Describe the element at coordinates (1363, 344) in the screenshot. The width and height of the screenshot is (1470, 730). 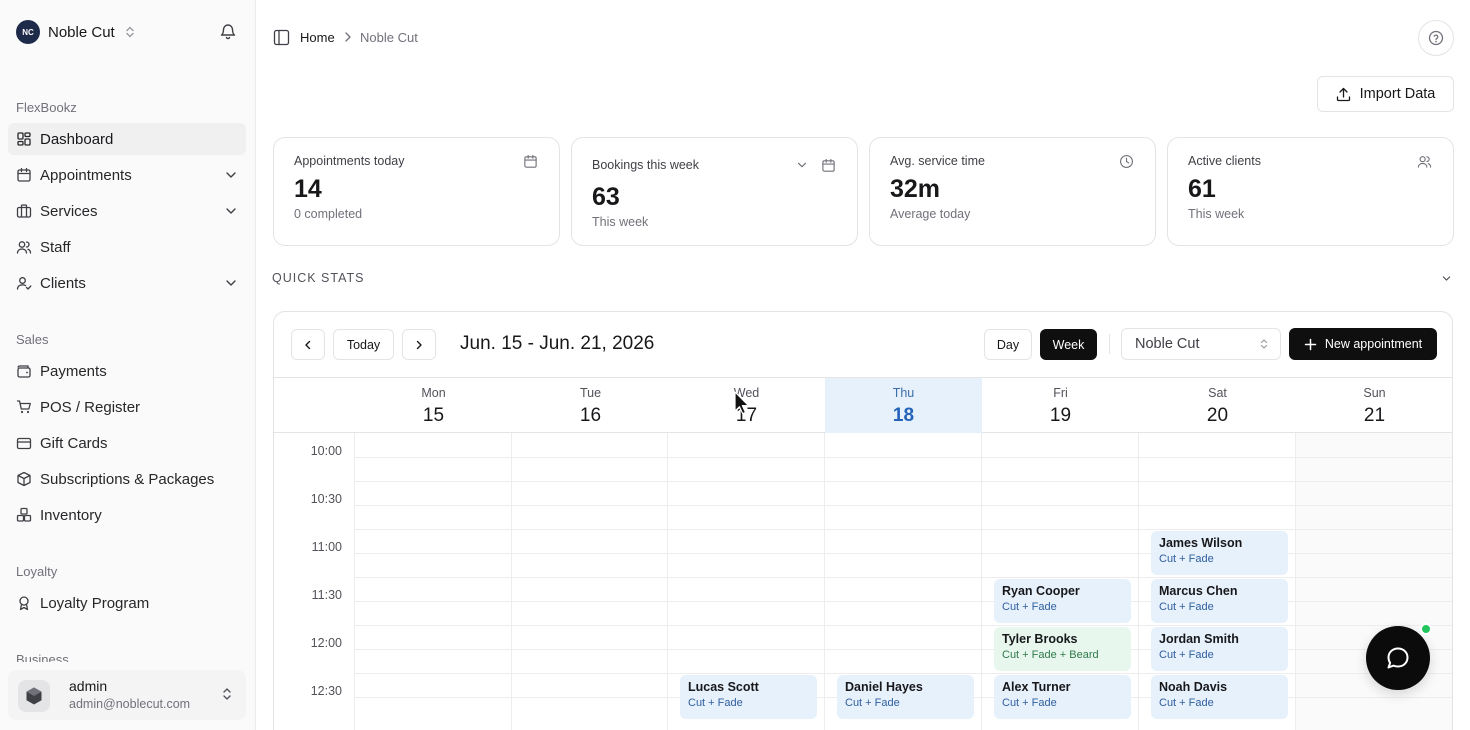
I see `new-appointment-button: New appointment` at that location.